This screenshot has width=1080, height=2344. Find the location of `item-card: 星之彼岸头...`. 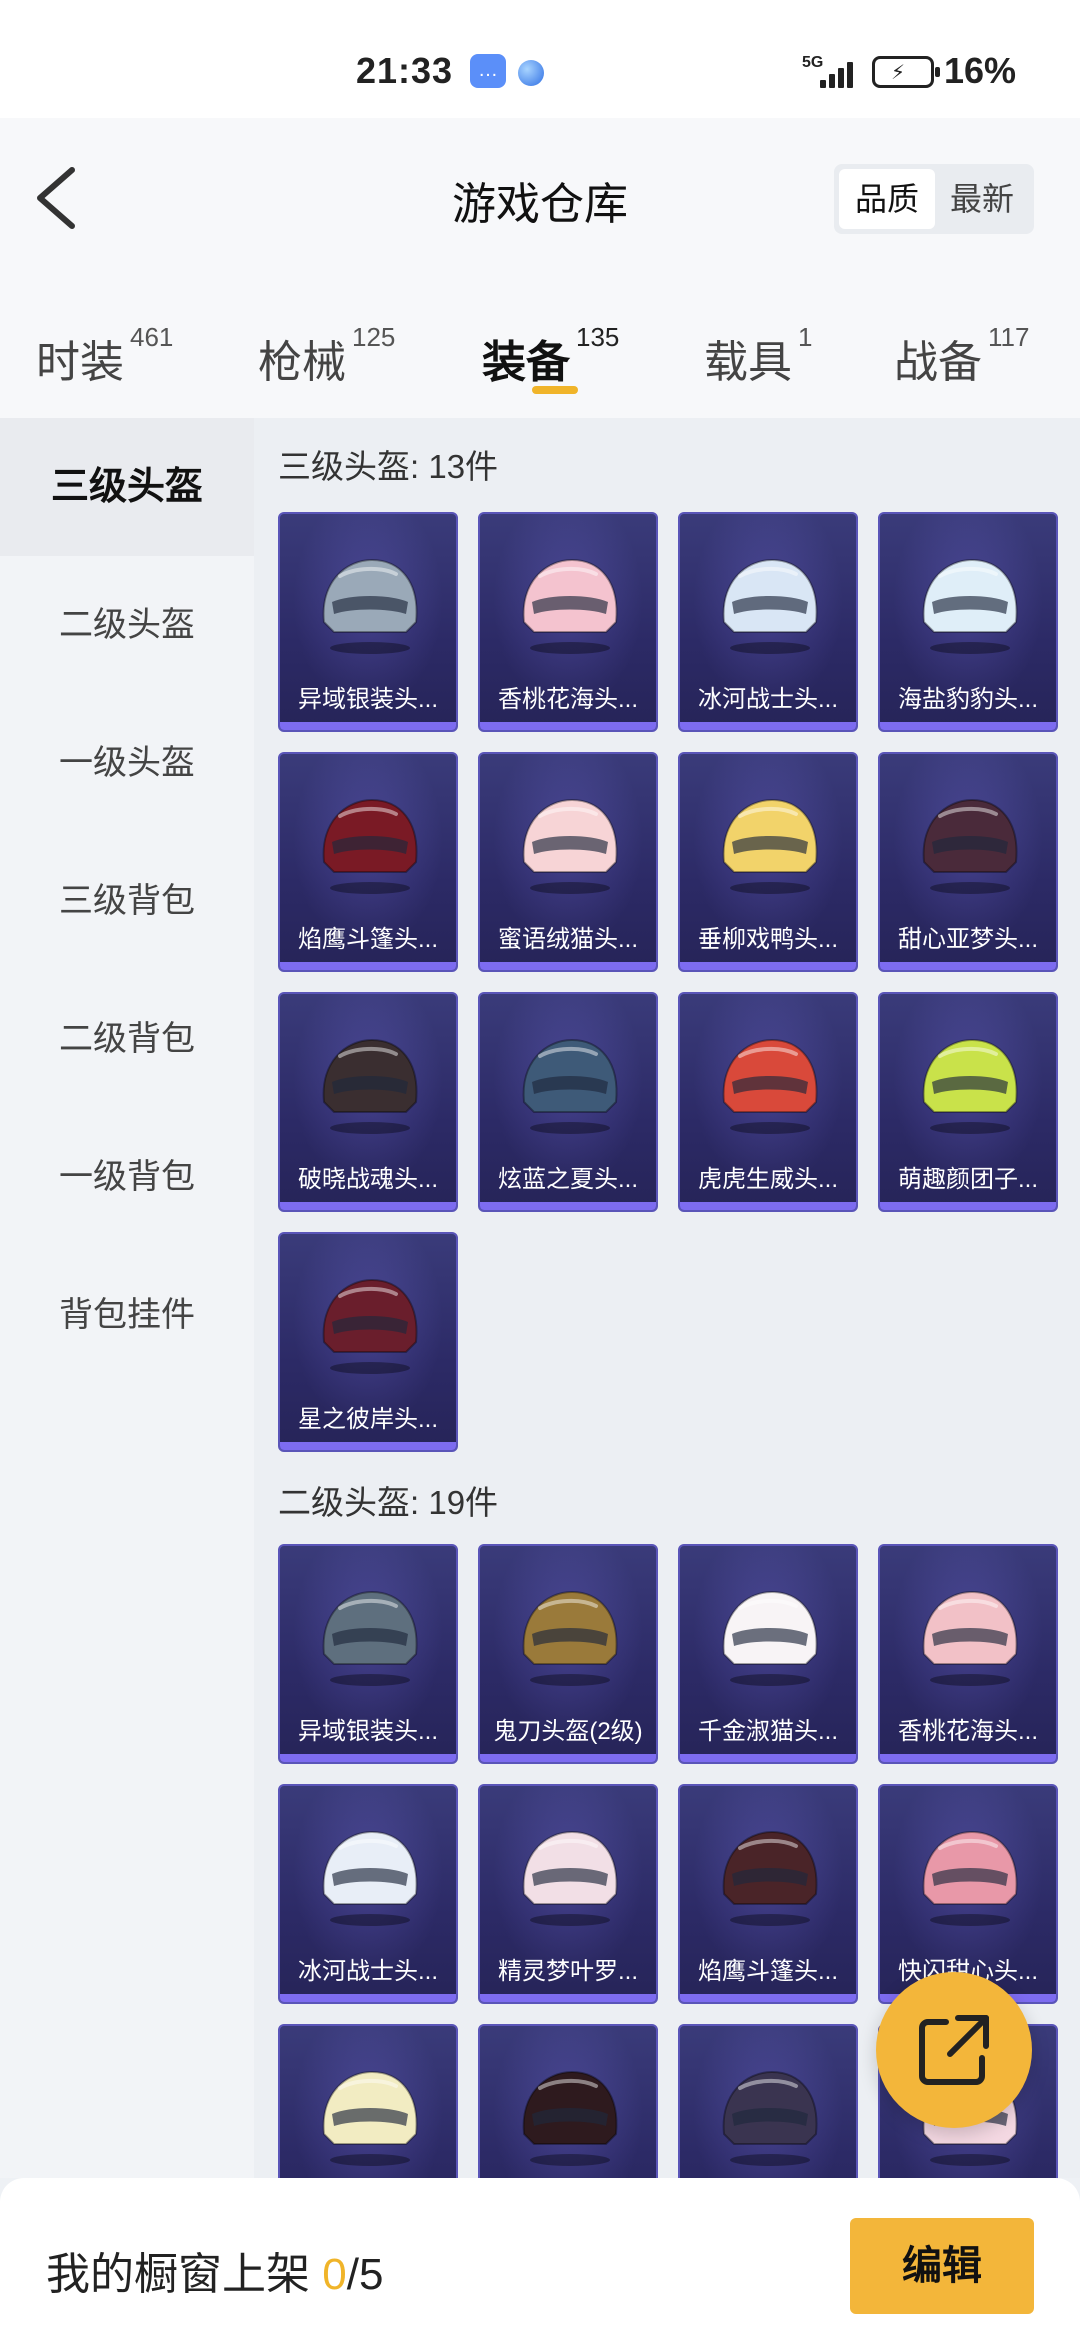

item-card: 星之彼岸头... is located at coordinates (368, 1342).